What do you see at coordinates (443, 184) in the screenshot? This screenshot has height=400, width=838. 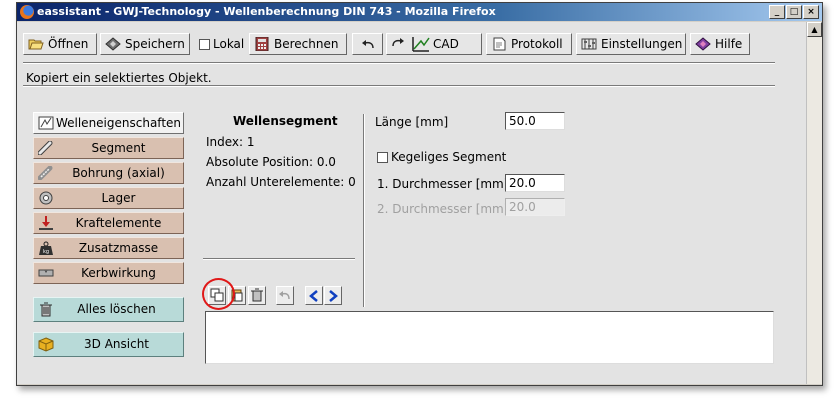 I see `diameter1-label: 1. Durchmesser [mm]` at bounding box center [443, 184].